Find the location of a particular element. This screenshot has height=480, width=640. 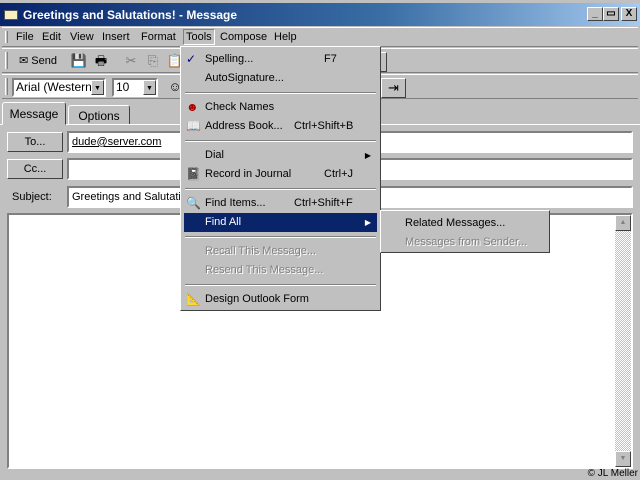

address-book-icon: 📖 is located at coordinates (193, 126).